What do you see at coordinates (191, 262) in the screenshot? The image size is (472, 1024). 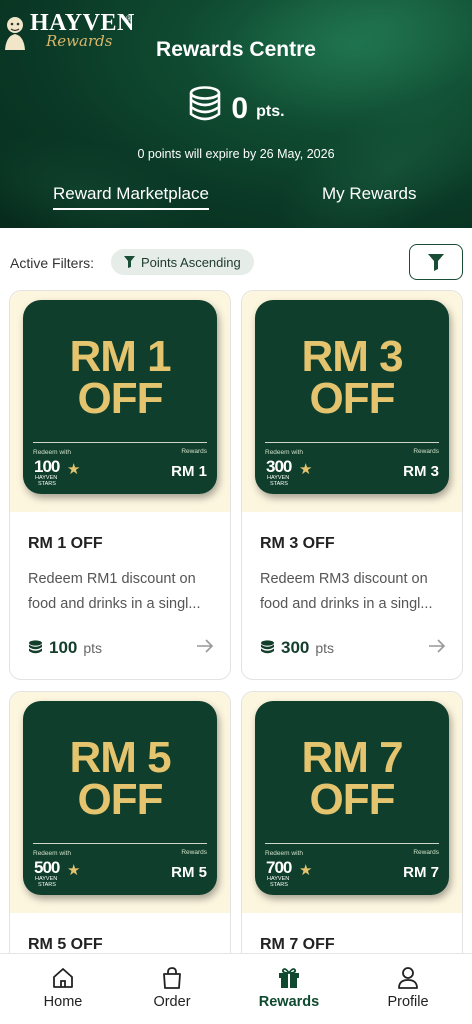 I see `filter-chip-label: Points Ascending` at bounding box center [191, 262].